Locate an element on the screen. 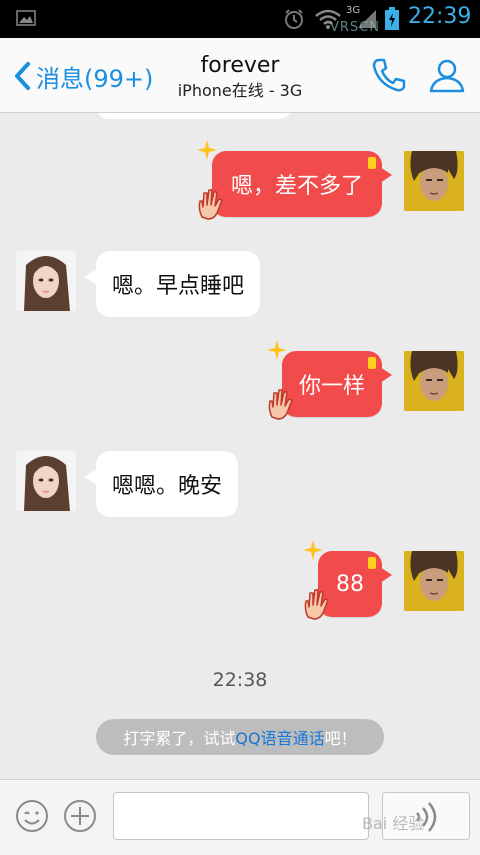 The height and width of the screenshot is (855, 480). phone-call-icon is located at coordinates (389, 75).